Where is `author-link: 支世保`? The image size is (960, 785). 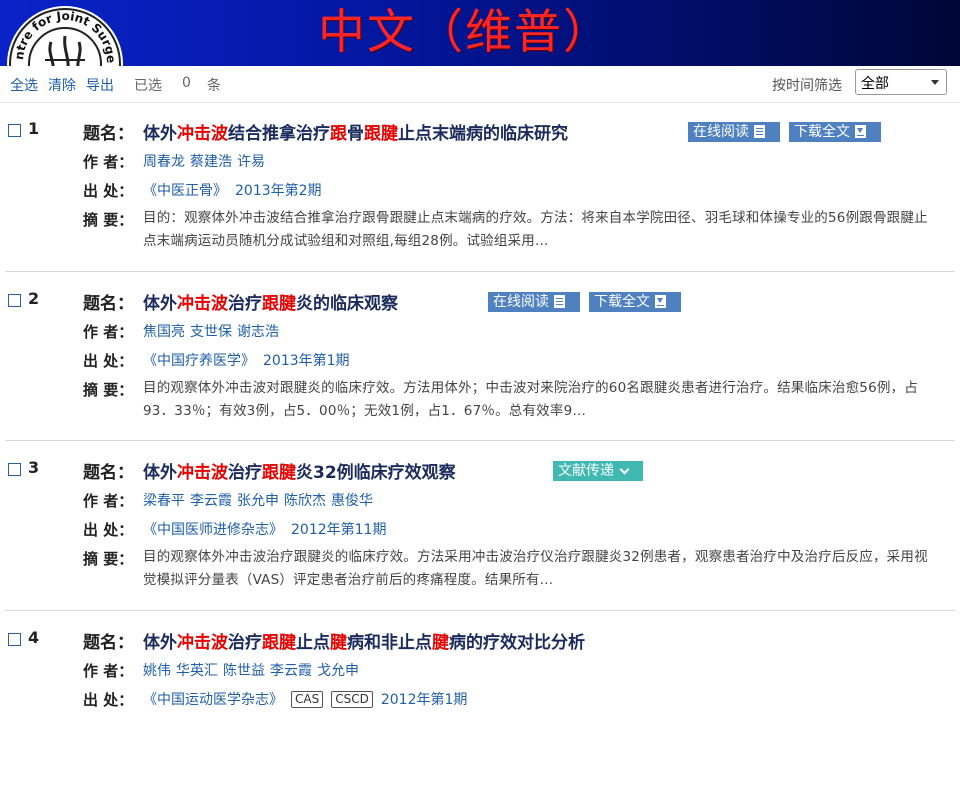
author-link: 支世保 is located at coordinates (211, 332).